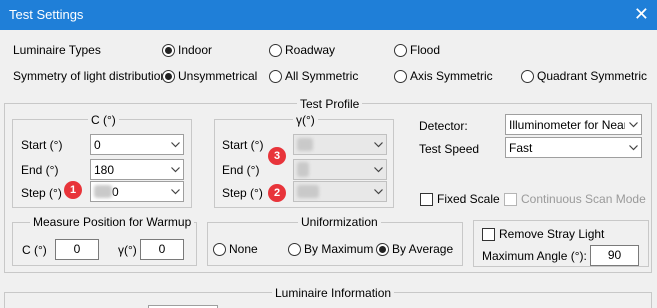 This screenshot has height=308, width=657. Describe the element at coordinates (510, 199) in the screenshot. I see `continuous-scan-box` at that location.